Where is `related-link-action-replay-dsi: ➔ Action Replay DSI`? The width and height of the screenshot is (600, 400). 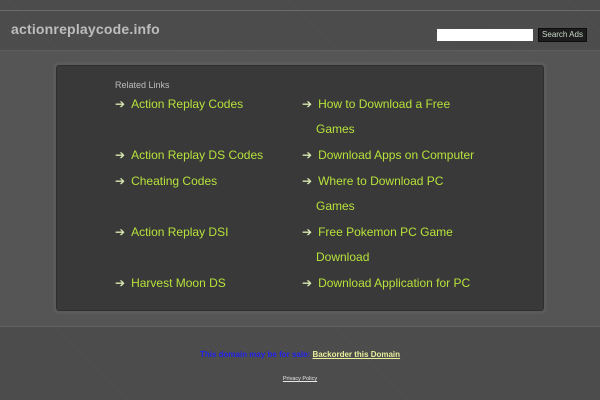
related-link-action-replay-dsi: ➔ Action Replay DSI is located at coordinates (171, 232).